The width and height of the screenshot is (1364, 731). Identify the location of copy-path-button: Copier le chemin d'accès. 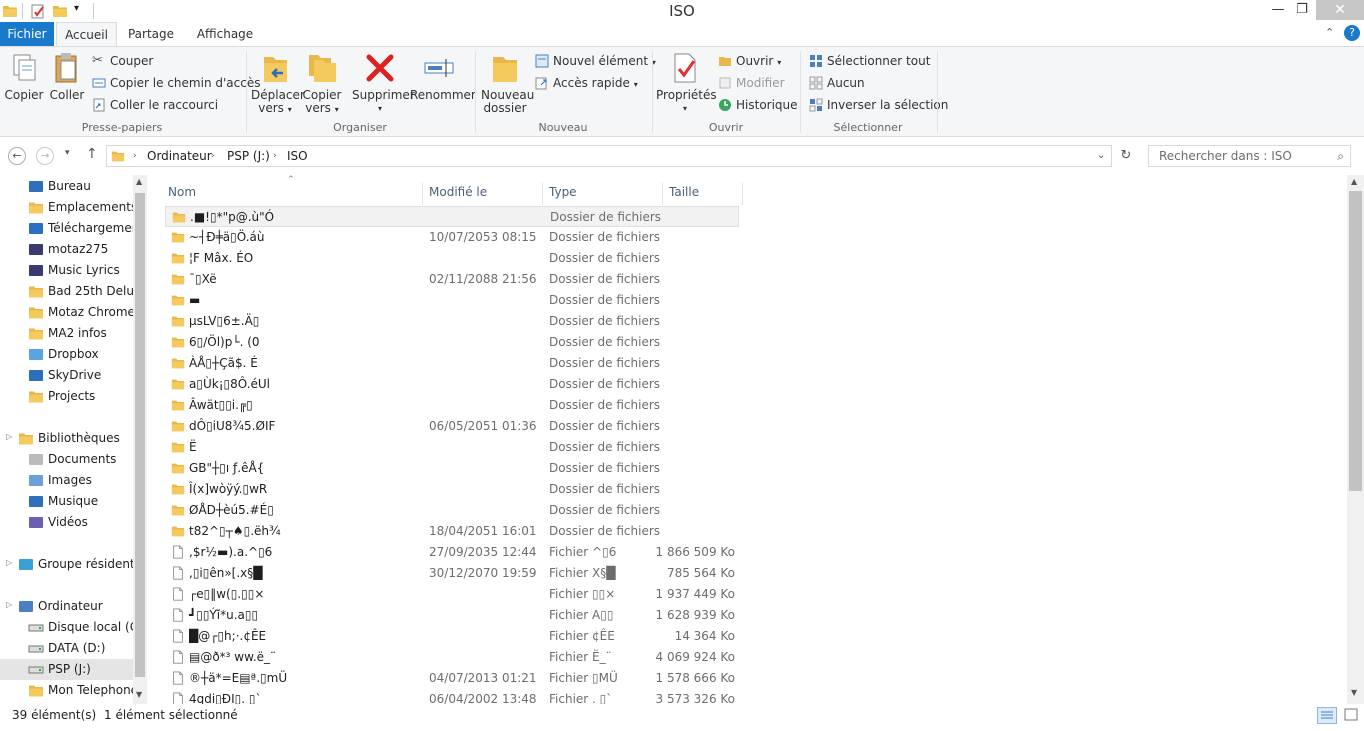
(176, 83).